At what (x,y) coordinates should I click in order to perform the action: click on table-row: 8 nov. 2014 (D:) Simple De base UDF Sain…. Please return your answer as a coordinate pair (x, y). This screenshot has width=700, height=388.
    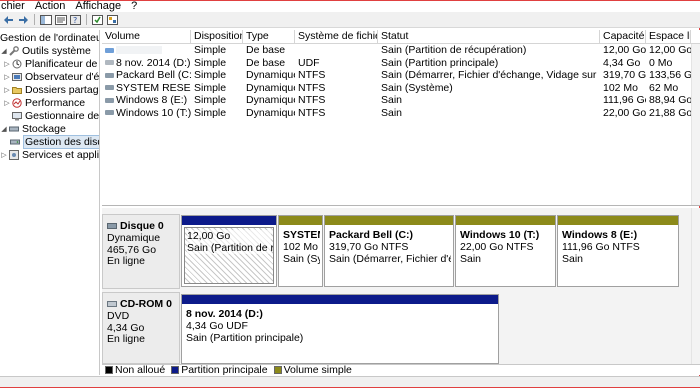
    Looking at the image, I should click on (401, 63).